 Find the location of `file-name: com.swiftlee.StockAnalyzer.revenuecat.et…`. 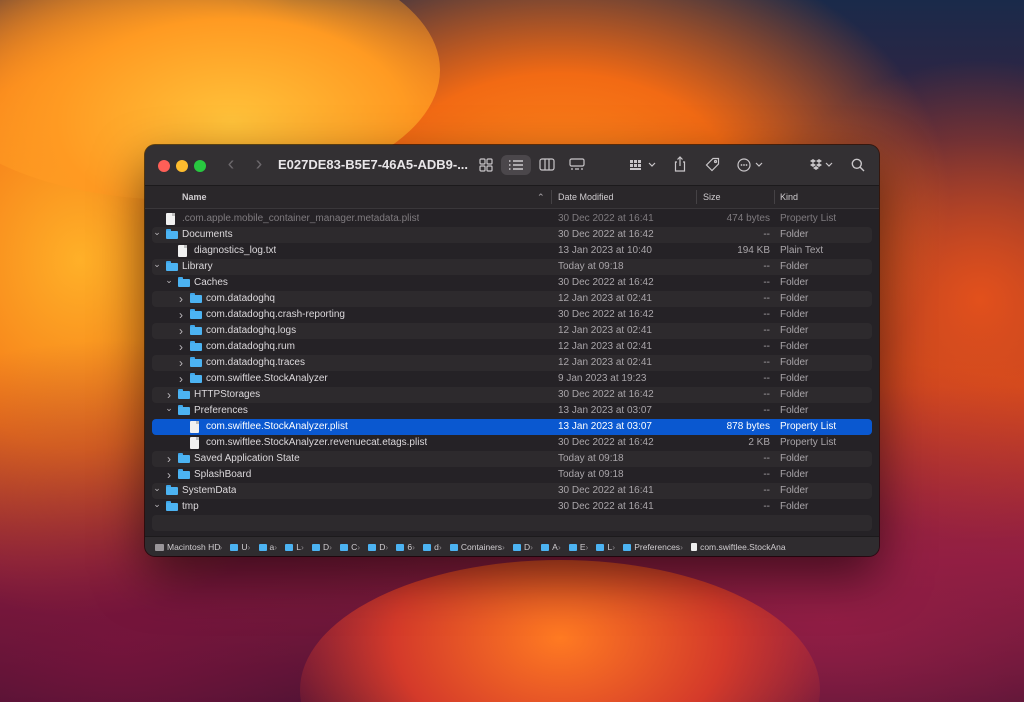

file-name: com.swiftlee.StockAnalyzer.revenuecat.et… is located at coordinates (316, 443).